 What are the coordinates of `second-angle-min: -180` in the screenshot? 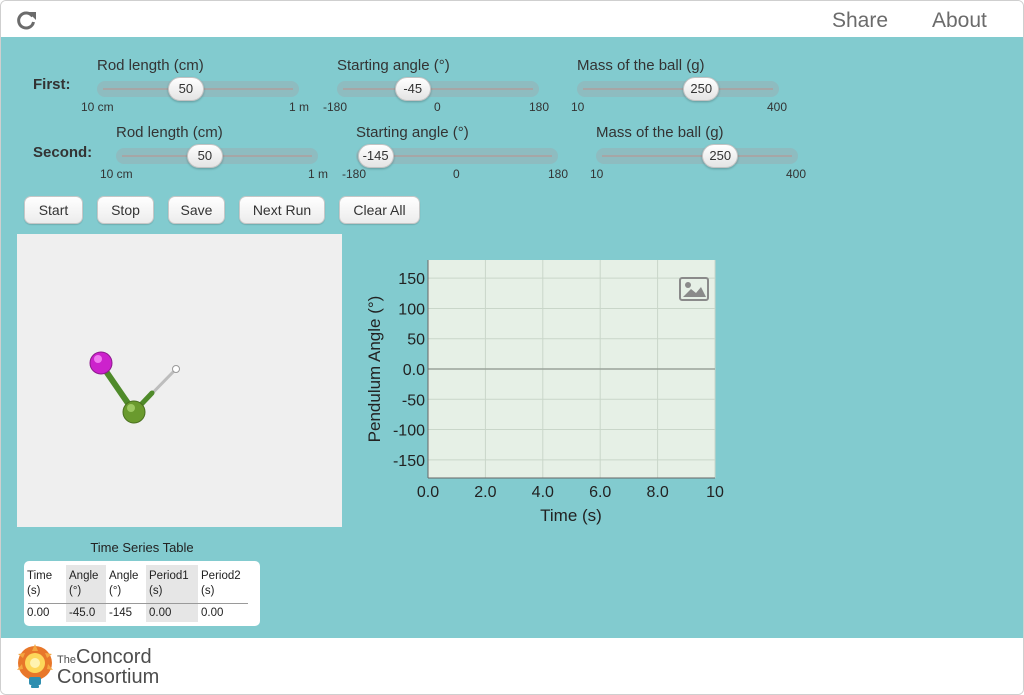 It's located at (354, 174).